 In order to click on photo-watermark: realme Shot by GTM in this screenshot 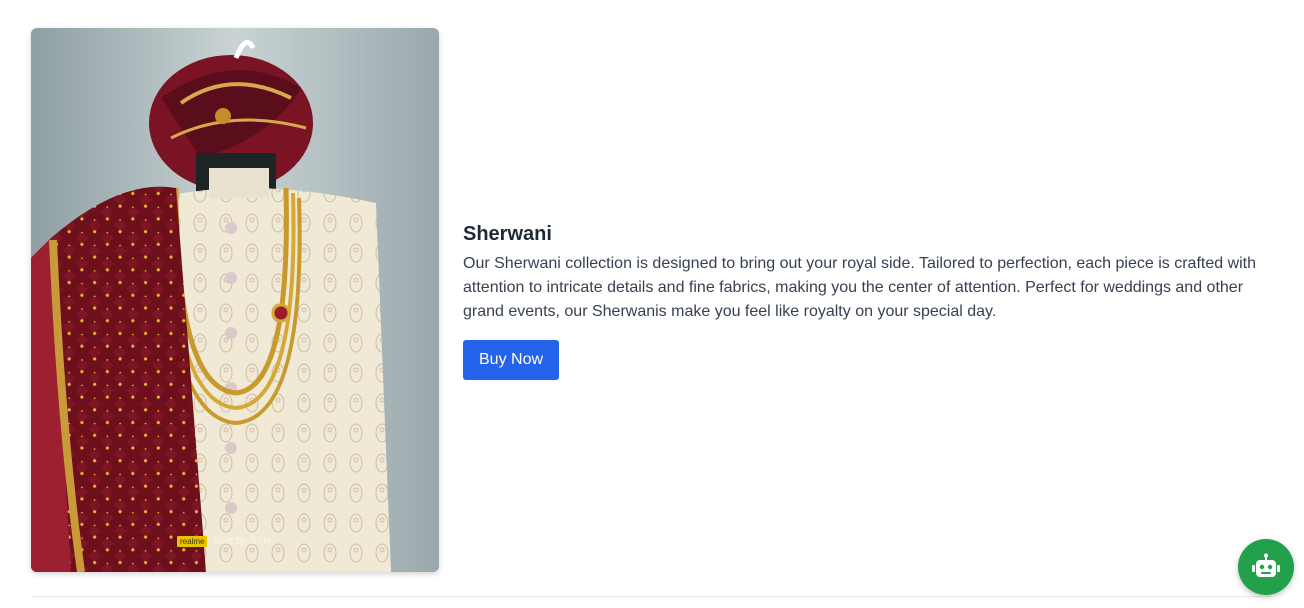, I will do `click(224, 541)`.